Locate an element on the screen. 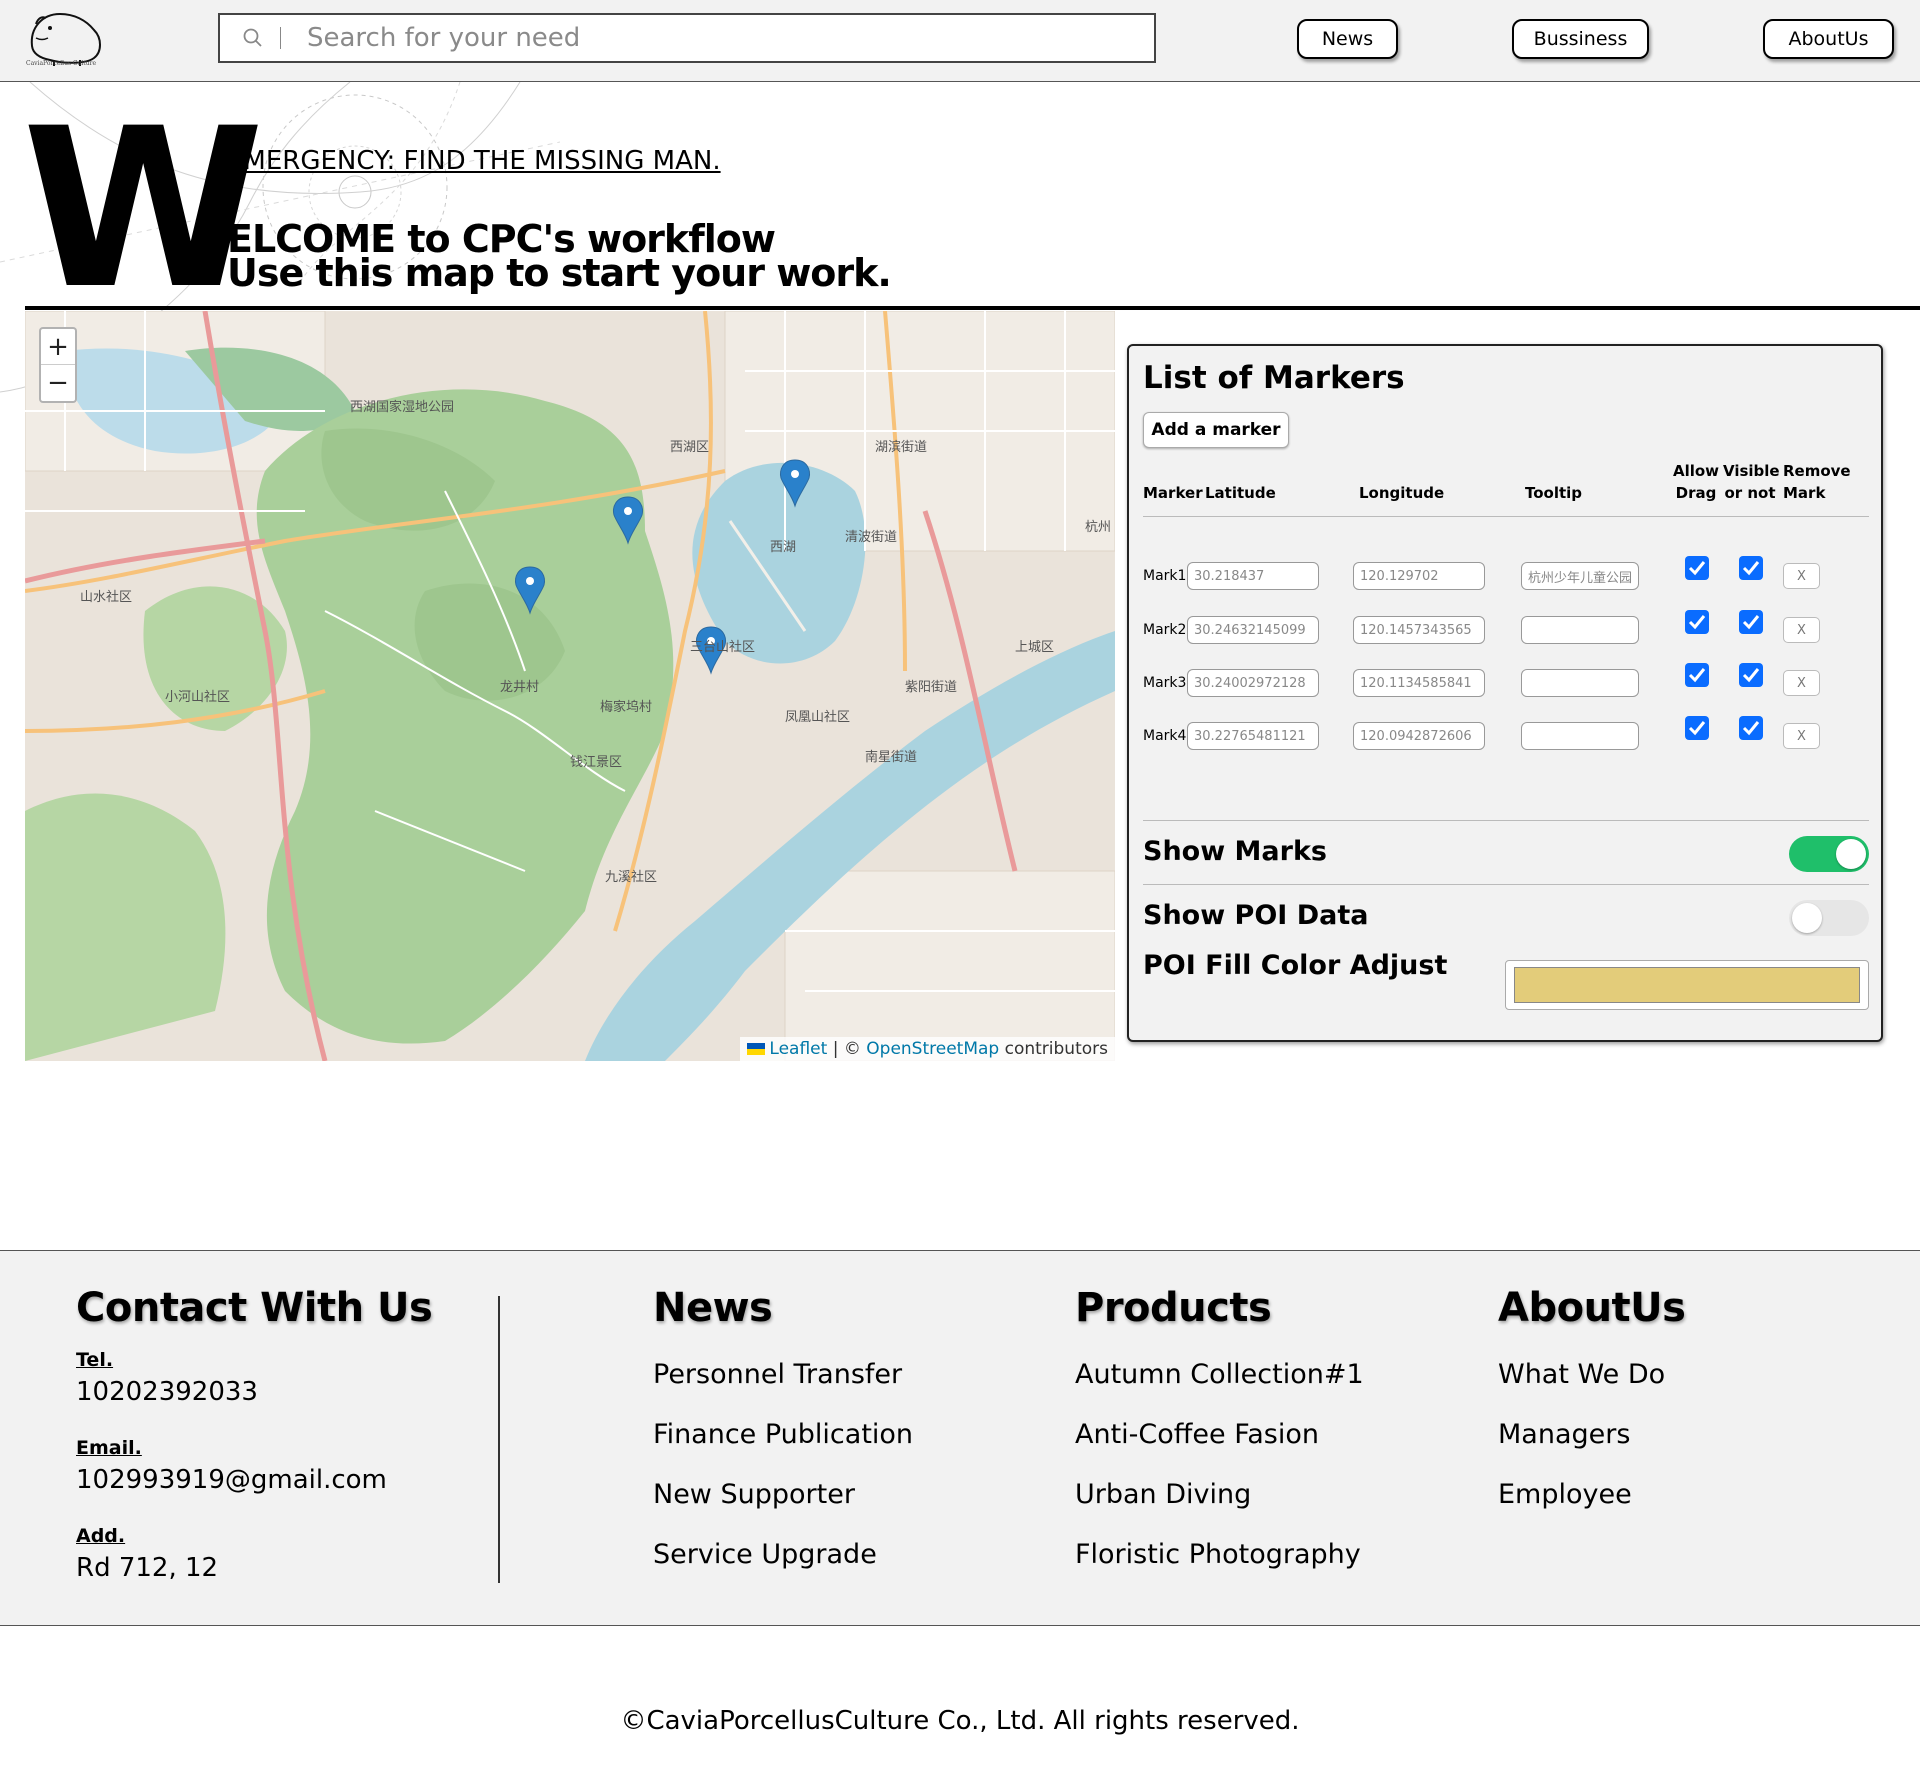  map-label: 凤凰山社区 is located at coordinates (817, 717).